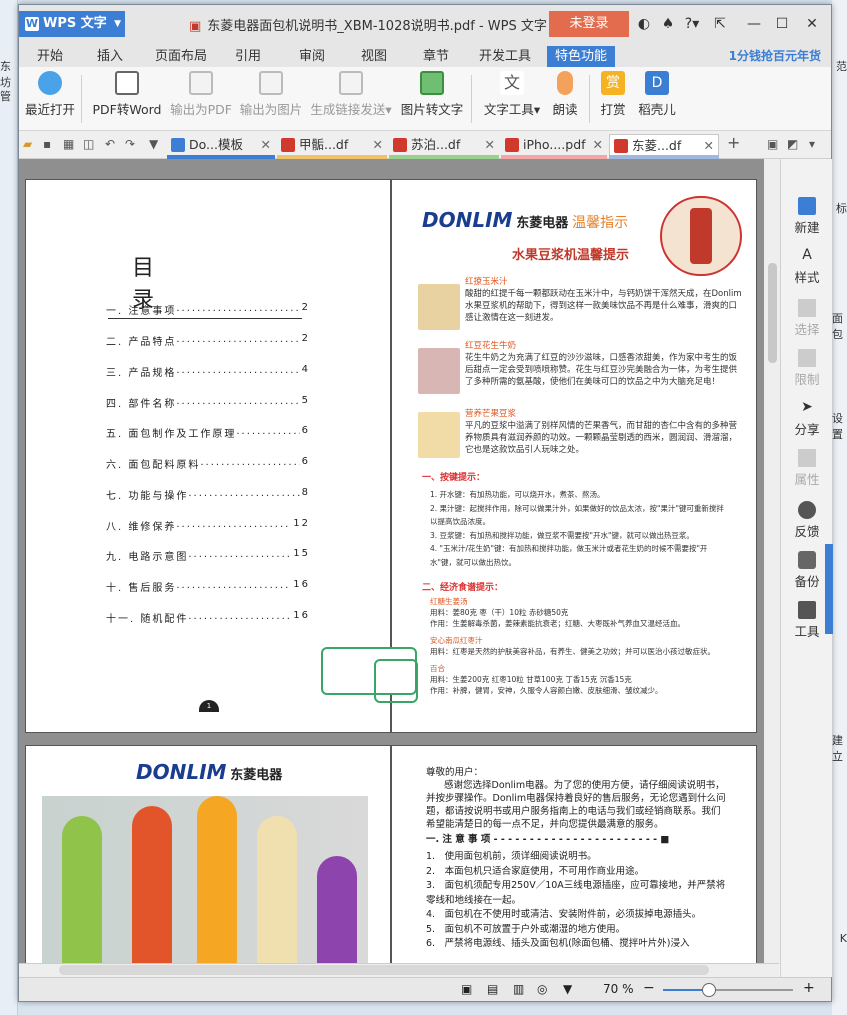 The image size is (847, 1015). Describe the element at coordinates (466, 989) in the screenshot. I see `fit-page-icon: ▣` at that location.